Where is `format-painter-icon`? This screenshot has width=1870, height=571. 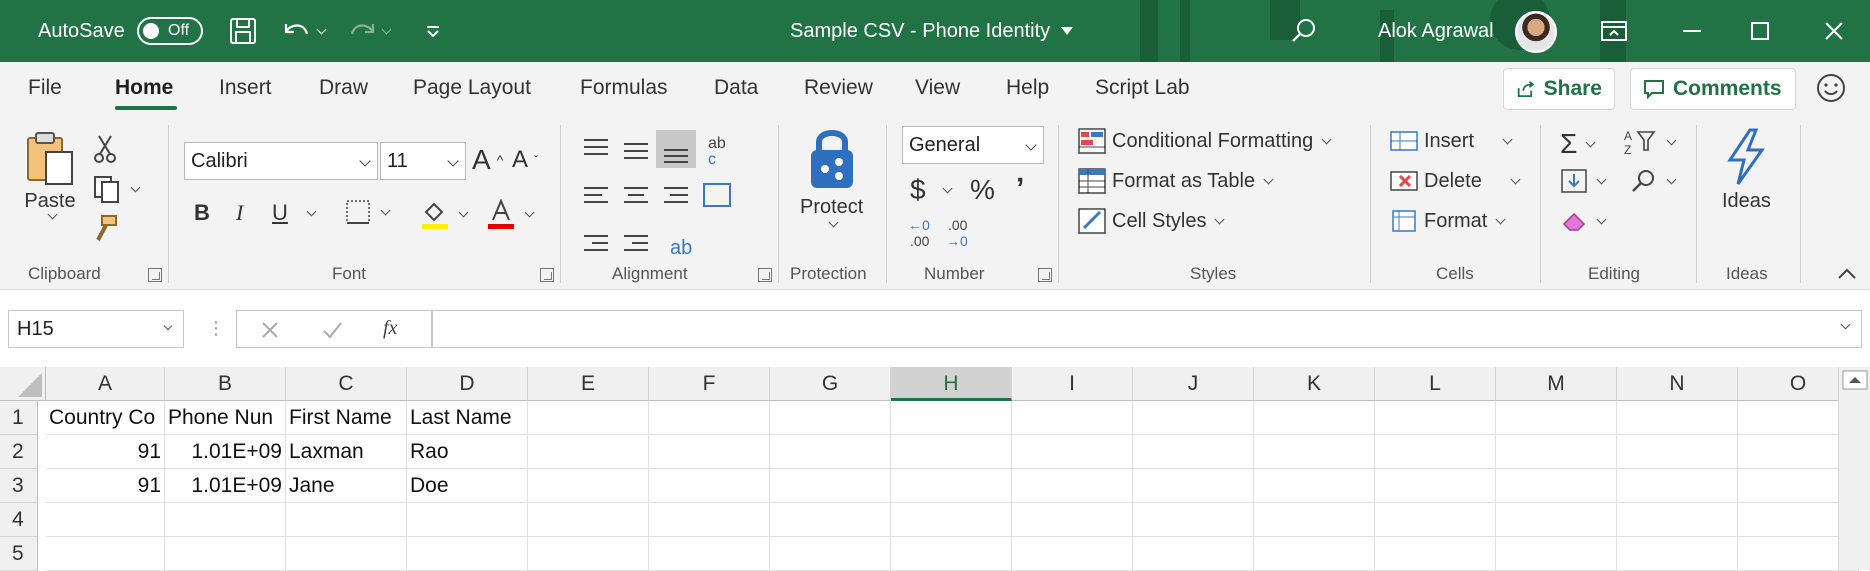
format-painter-icon is located at coordinates (106, 229).